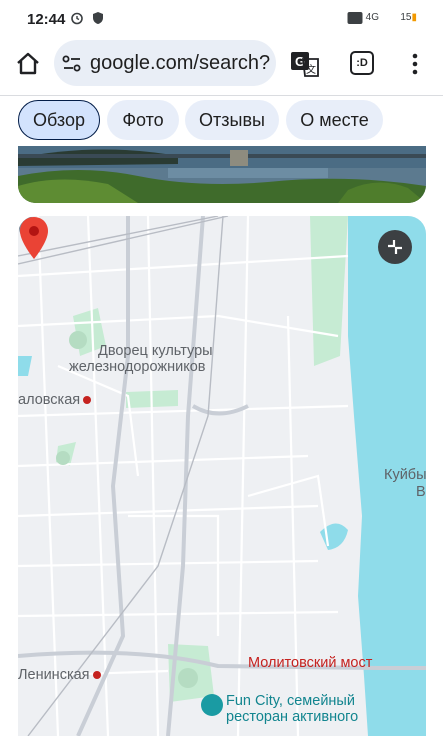  I want to click on restaurant-pin-icon, so click(212, 705).